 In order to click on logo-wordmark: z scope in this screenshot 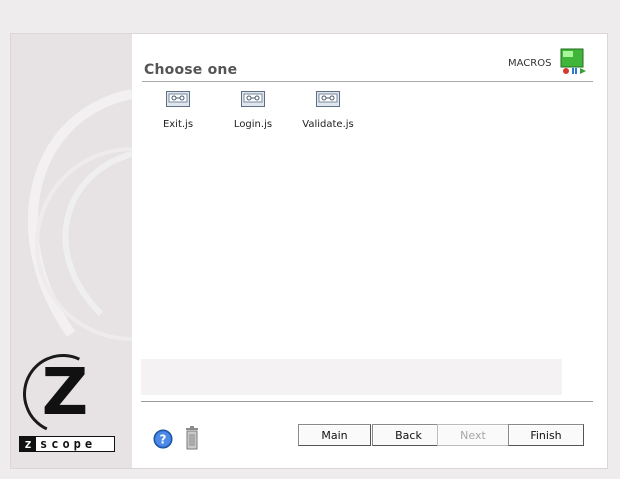, I will do `click(67, 444)`.